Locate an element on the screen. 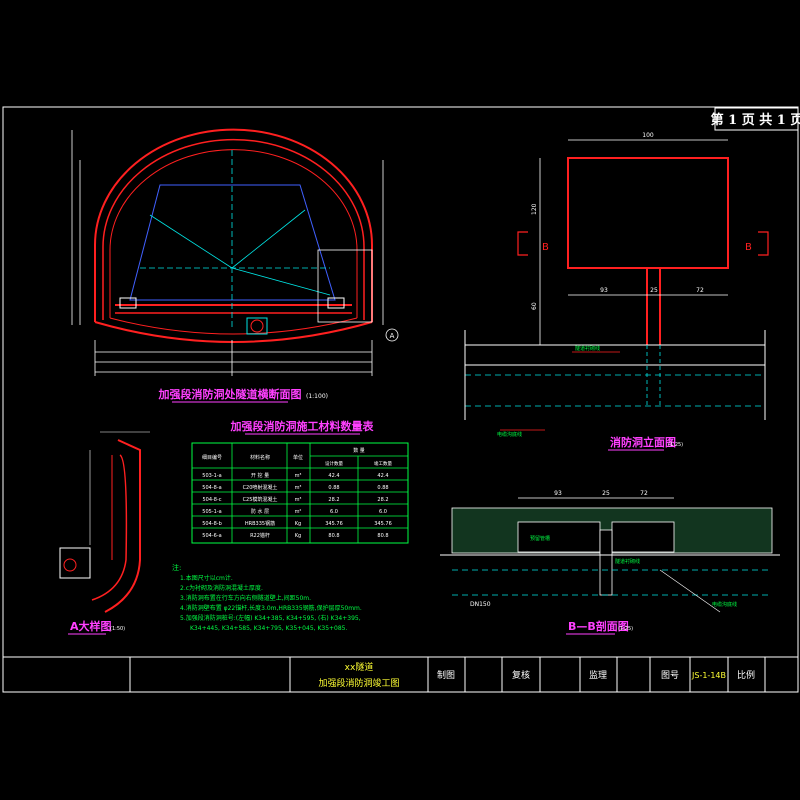 This screenshot has width=800, height=800. detail-a-pipe is located at coordinates (70, 565).